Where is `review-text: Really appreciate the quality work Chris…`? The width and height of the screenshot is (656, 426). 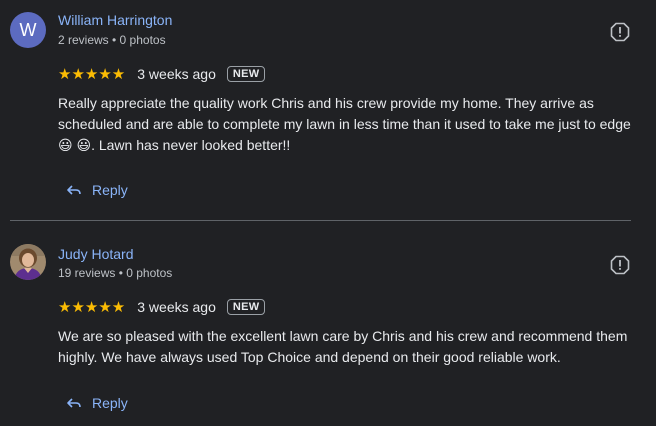
review-text: Really appreciate the quality work Chris… is located at coordinates (344, 124).